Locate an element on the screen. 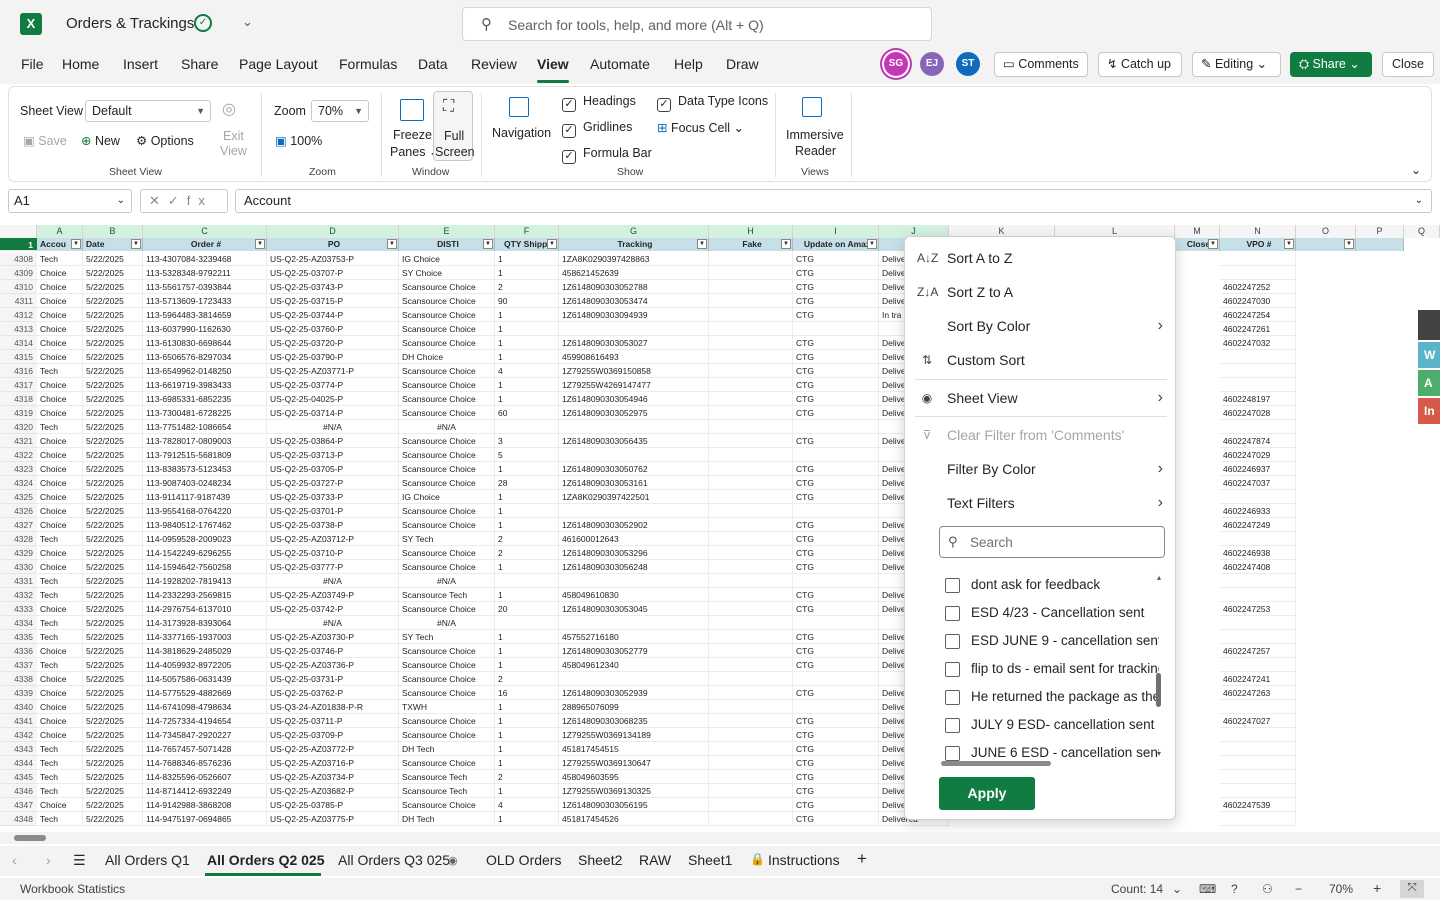 Image resolution: width=1440 pixels, height=900 pixels. row-header: 4345 is located at coordinates (18, 777).